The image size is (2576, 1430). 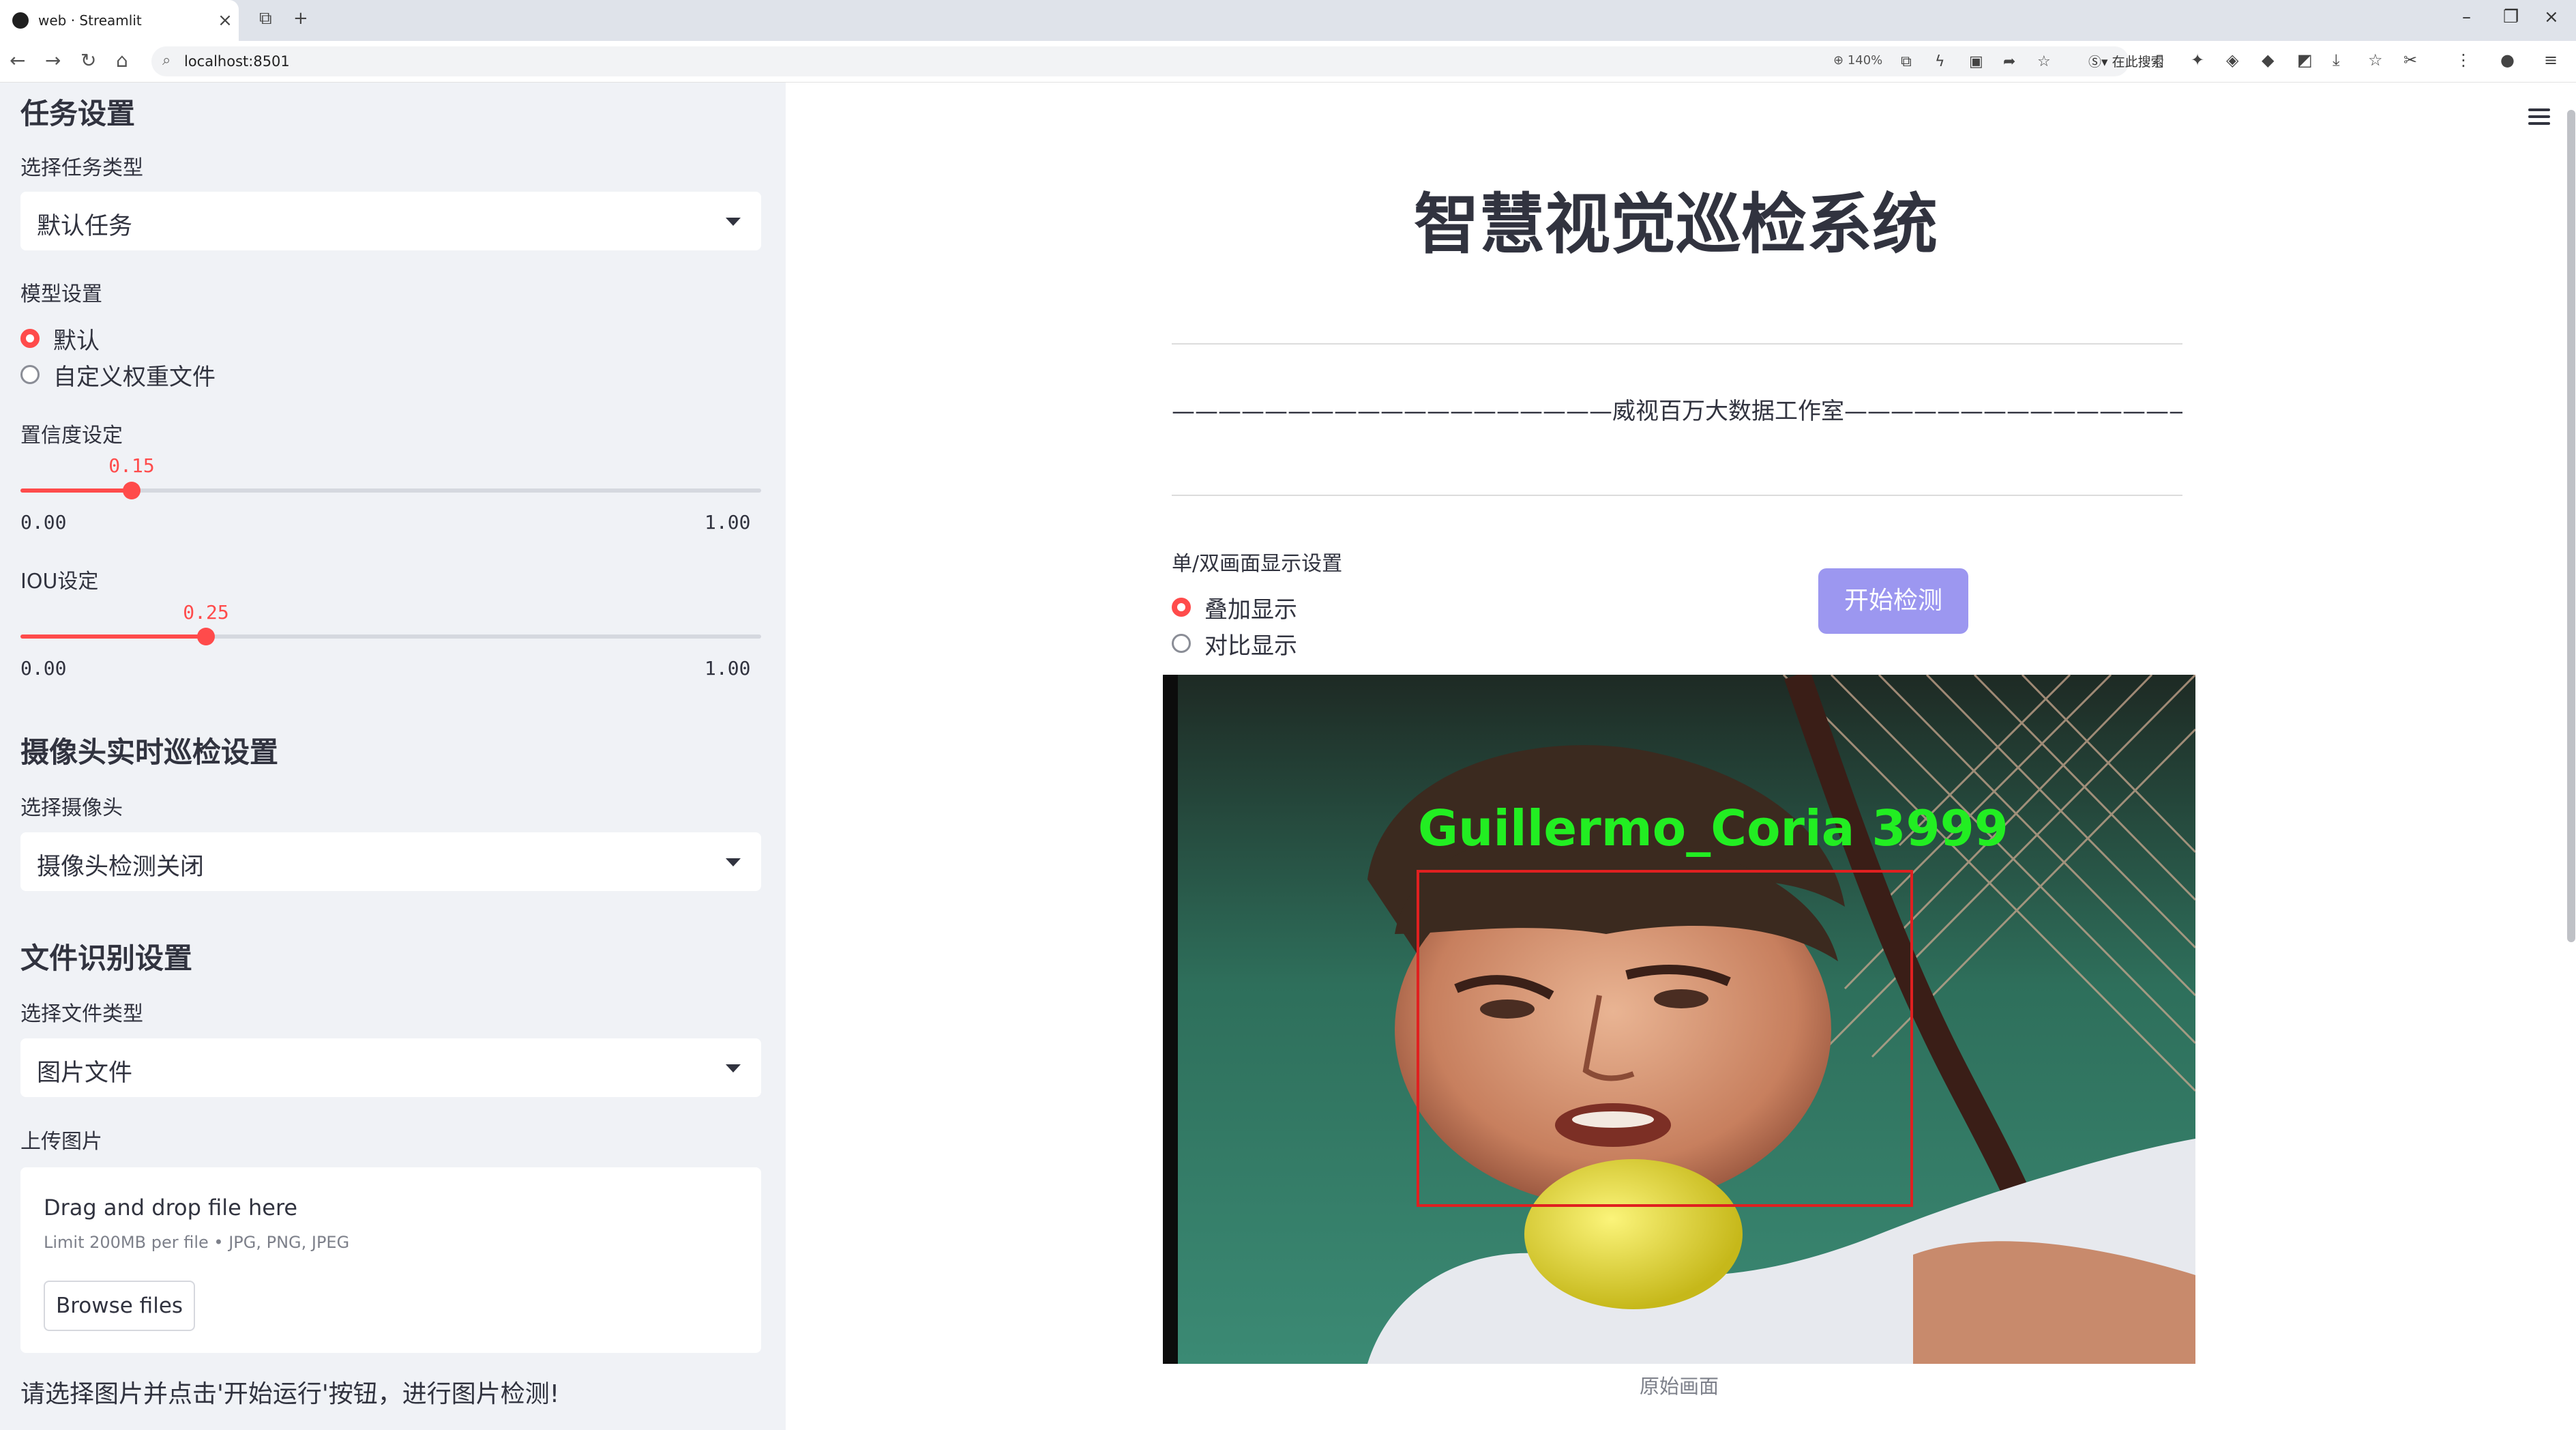 I want to click on file-settings-heading: 文件识别设置, so click(x=106, y=959).